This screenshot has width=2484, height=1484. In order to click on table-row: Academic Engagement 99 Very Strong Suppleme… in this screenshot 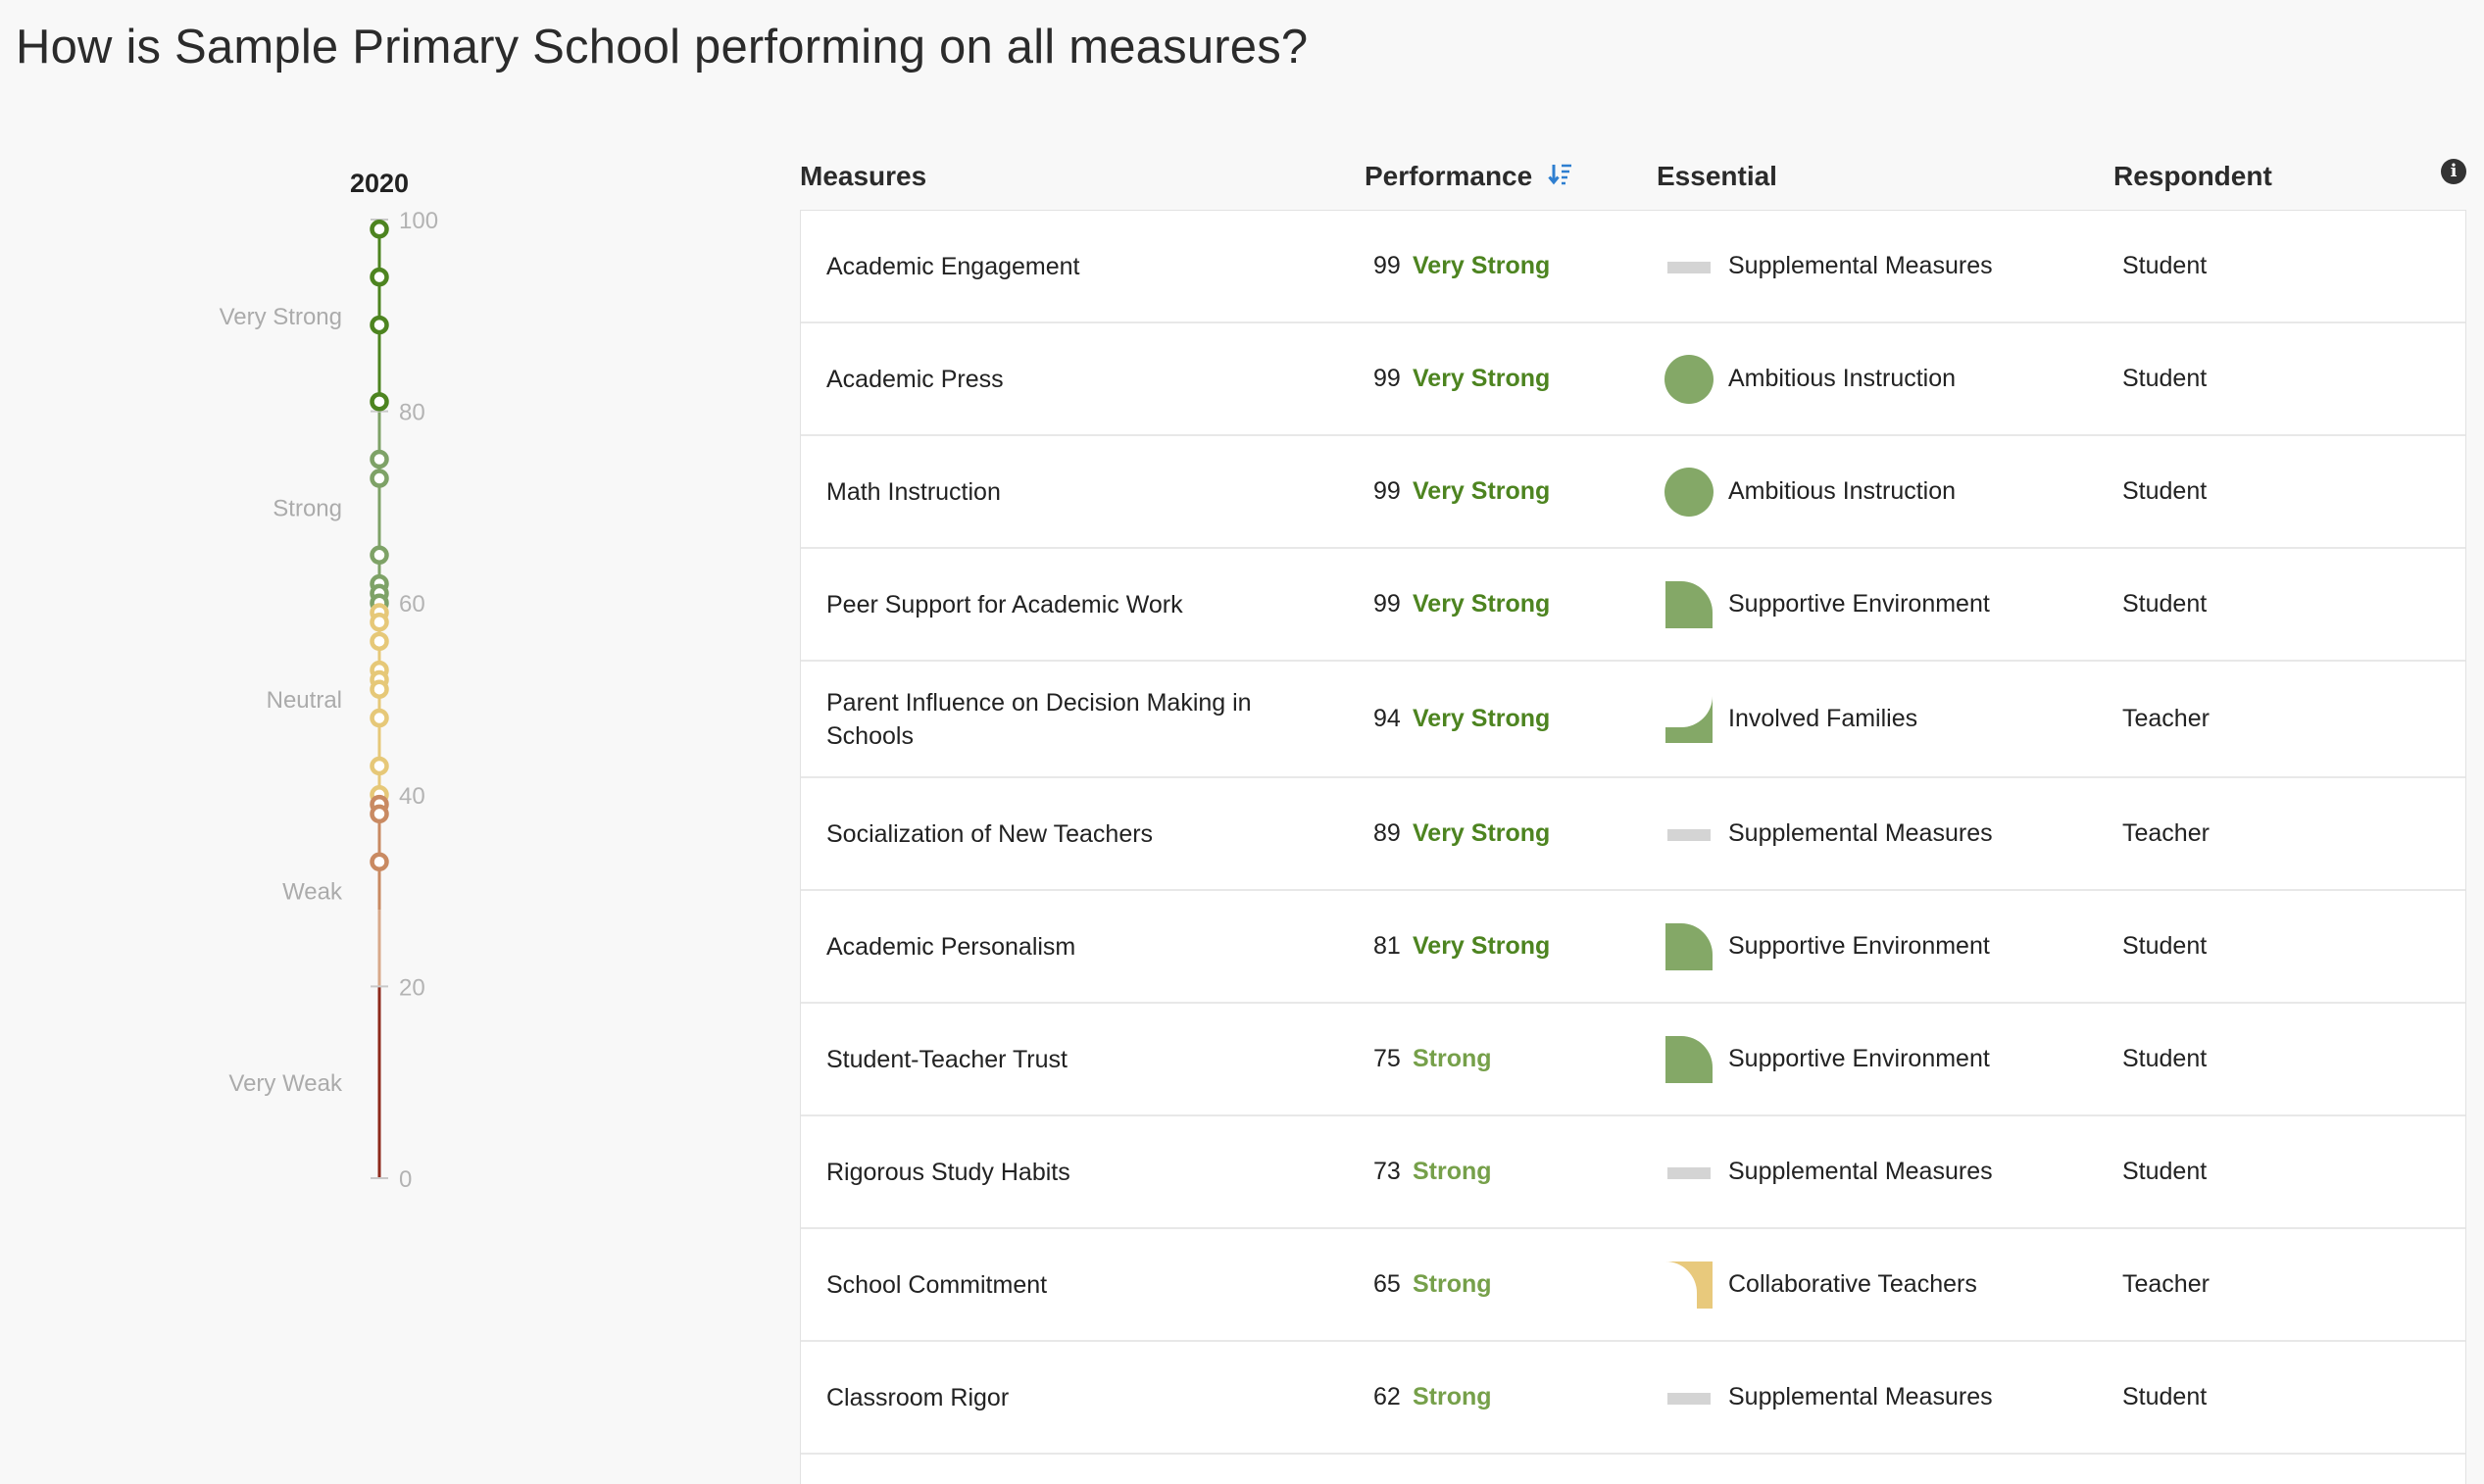, I will do `click(1633, 267)`.